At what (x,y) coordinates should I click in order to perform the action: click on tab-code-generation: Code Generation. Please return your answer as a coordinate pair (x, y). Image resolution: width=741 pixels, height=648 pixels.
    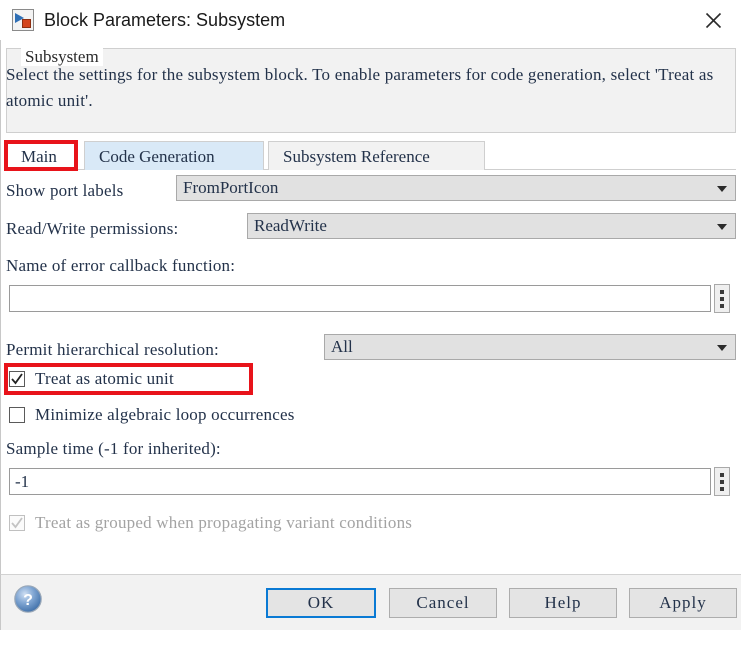
    Looking at the image, I should click on (174, 155).